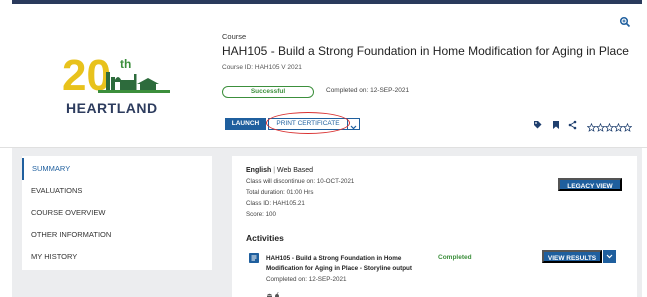  I want to click on discontinue-date: Class will discontinue on: 10-OCT-2021, so click(300, 181).